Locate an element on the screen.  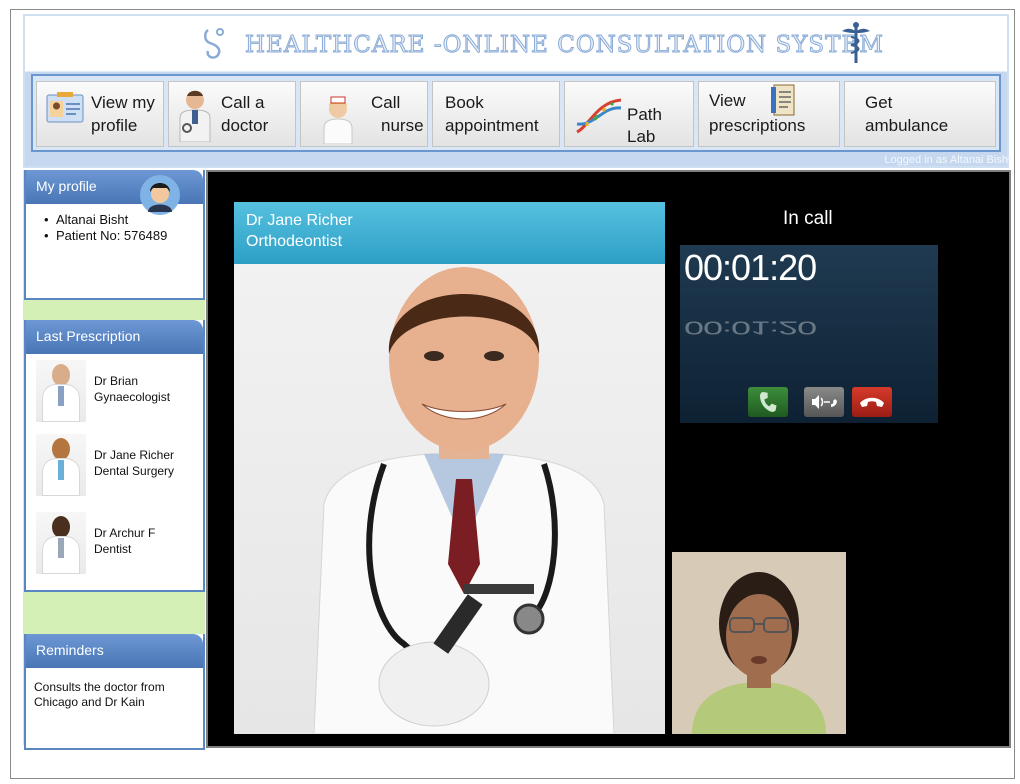
patient-avatar-icon is located at coordinates (160, 195).